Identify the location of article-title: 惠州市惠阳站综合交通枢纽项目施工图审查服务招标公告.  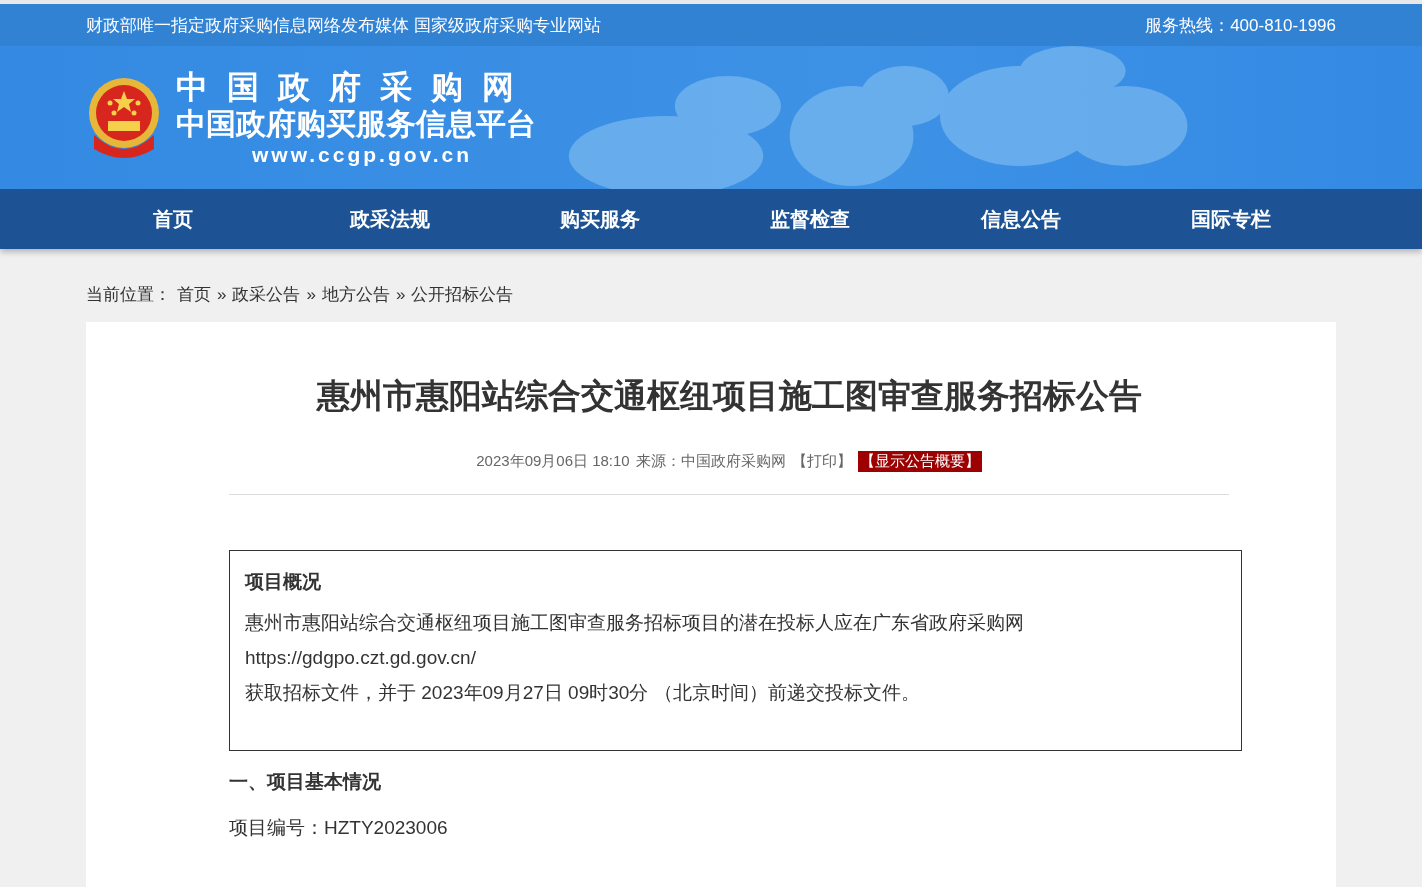
(729, 396).